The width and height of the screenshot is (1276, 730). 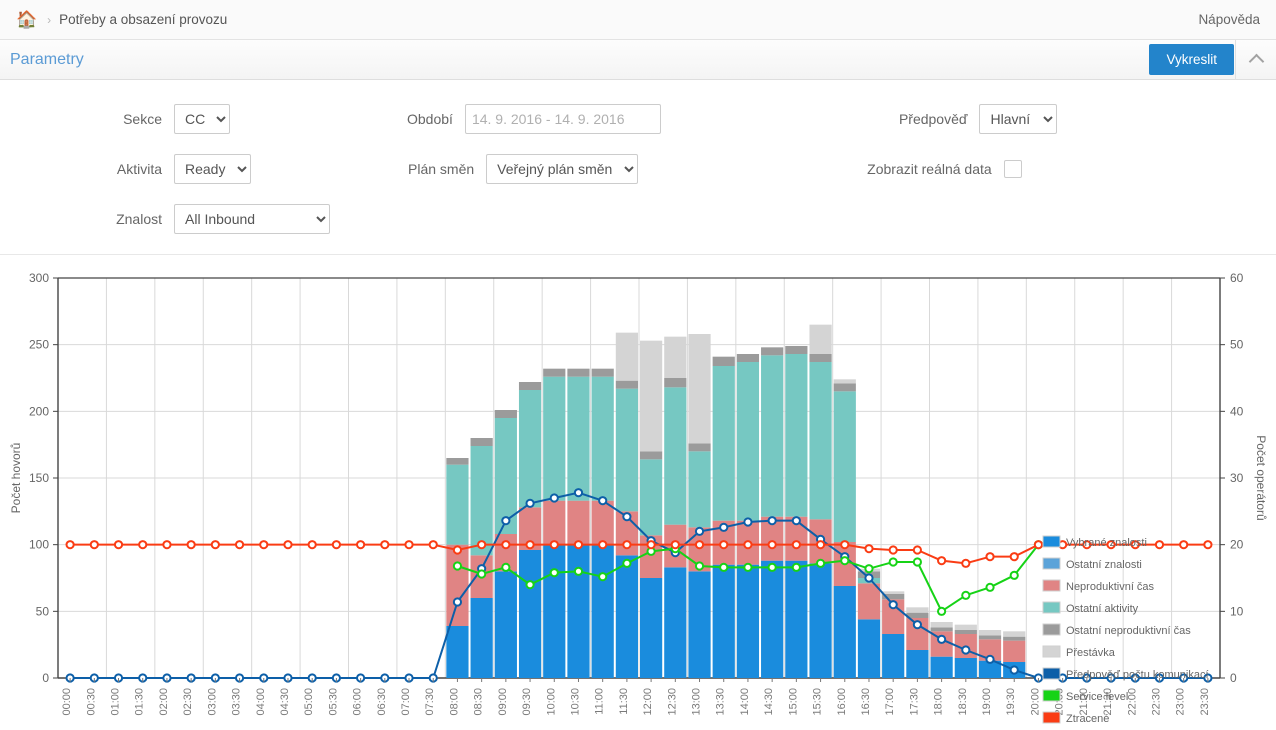 What do you see at coordinates (39, 478) in the screenshot?
I see `y-tick-label: 150` at bounding box center [39, 478].